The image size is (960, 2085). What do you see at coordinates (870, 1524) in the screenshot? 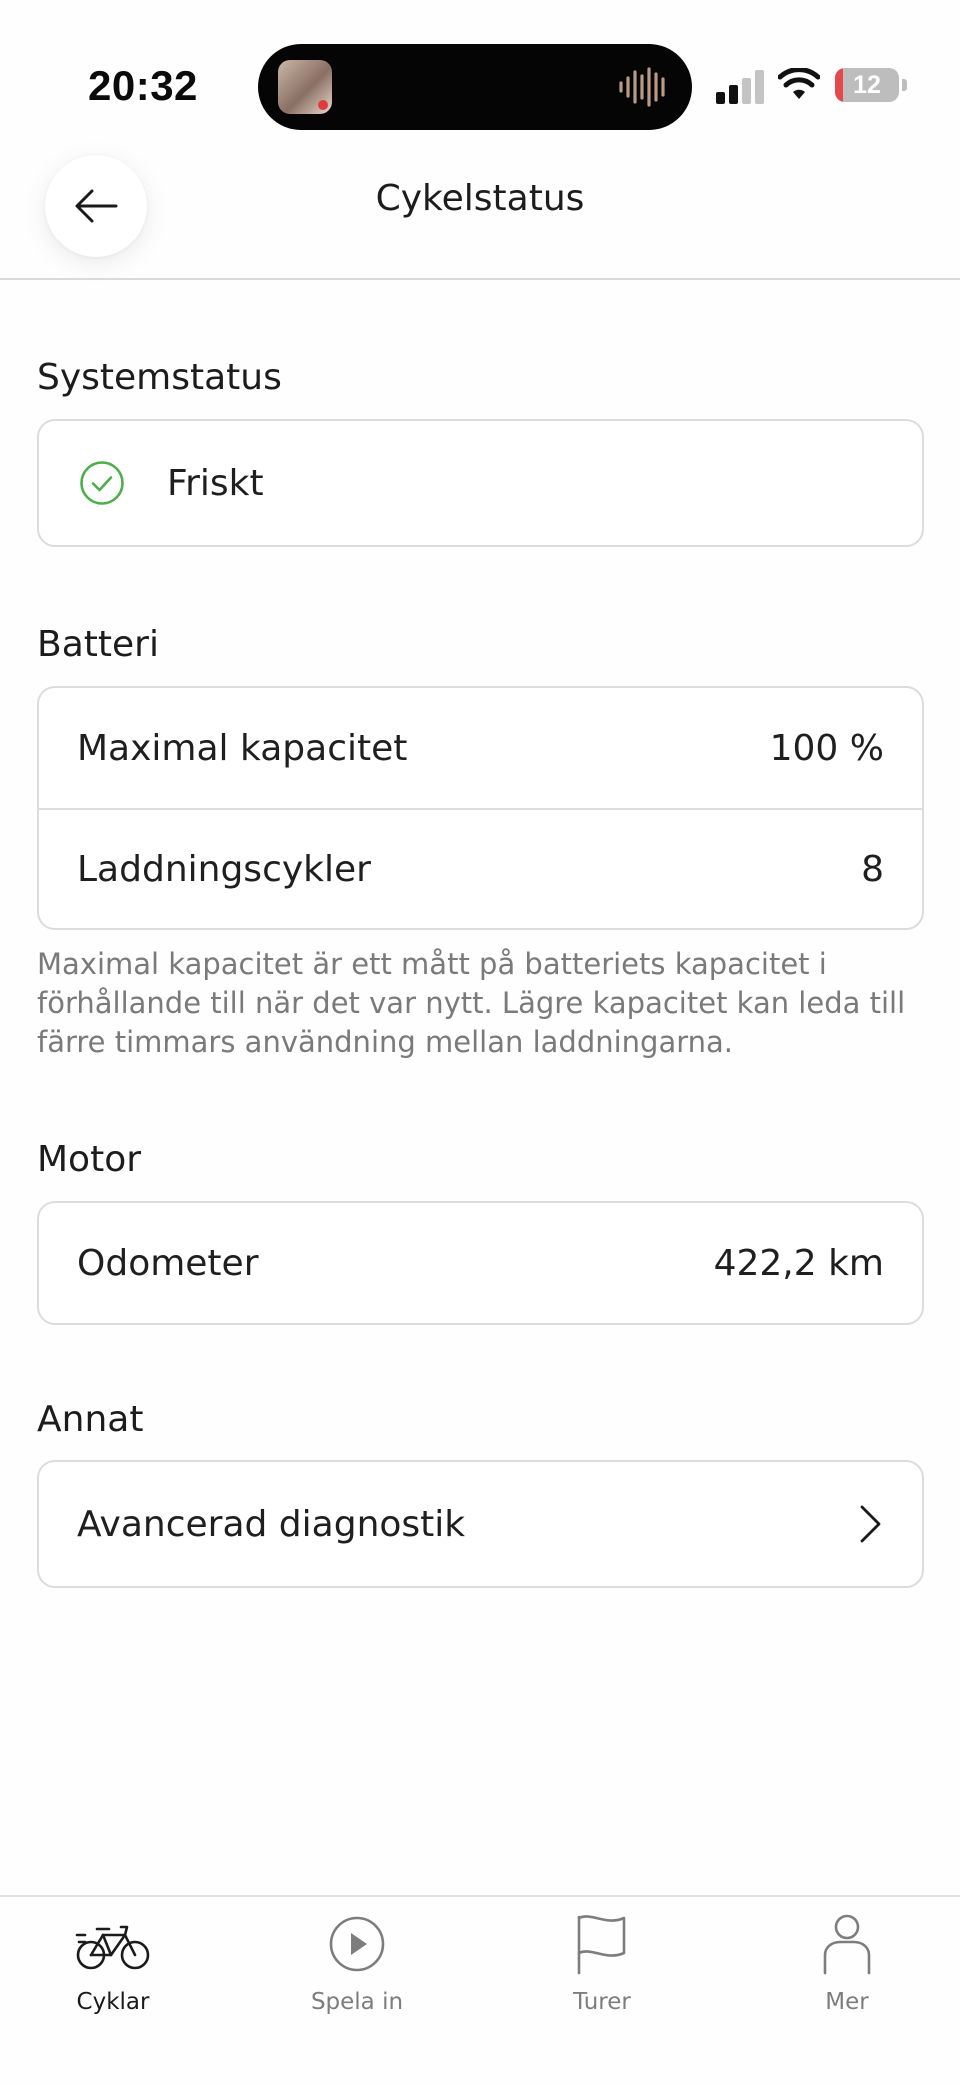
I see `chevron-right-icon` at bounding box center [870, 1524].